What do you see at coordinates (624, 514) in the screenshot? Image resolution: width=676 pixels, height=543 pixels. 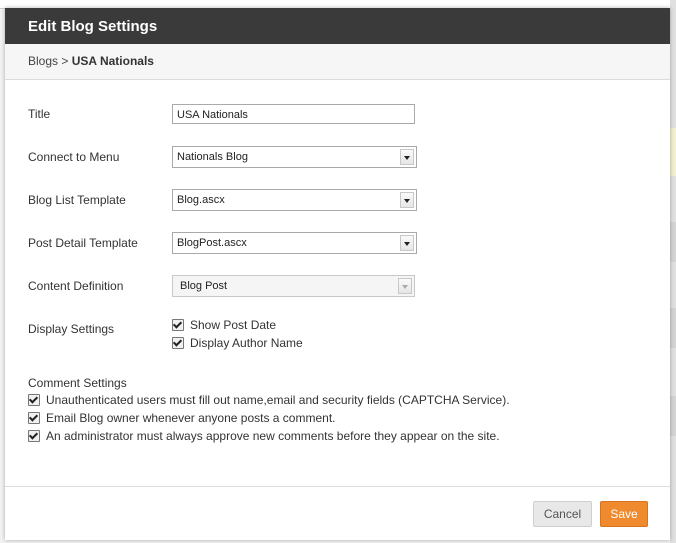 I see `save-button: Save` at bounding box center [624, 514].